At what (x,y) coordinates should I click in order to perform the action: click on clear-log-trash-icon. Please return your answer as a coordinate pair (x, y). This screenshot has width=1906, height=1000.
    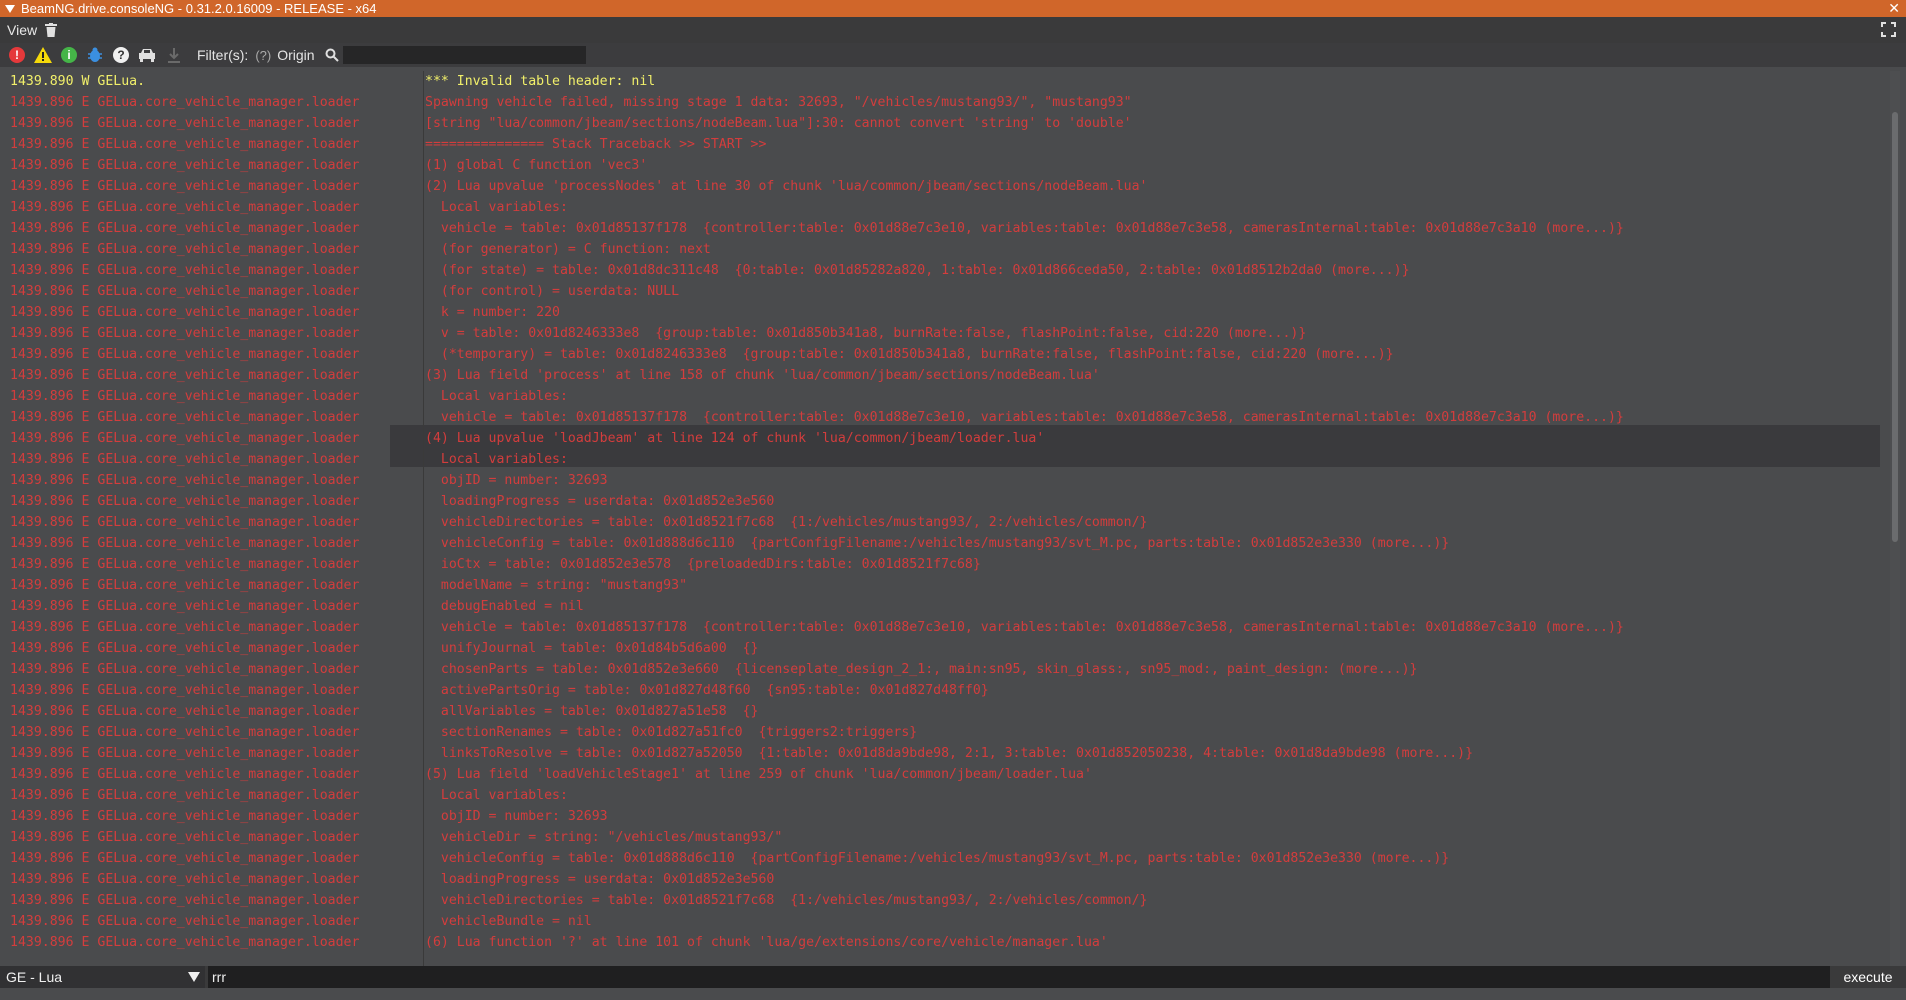
    Looking at the image, I should click on (51, 30).